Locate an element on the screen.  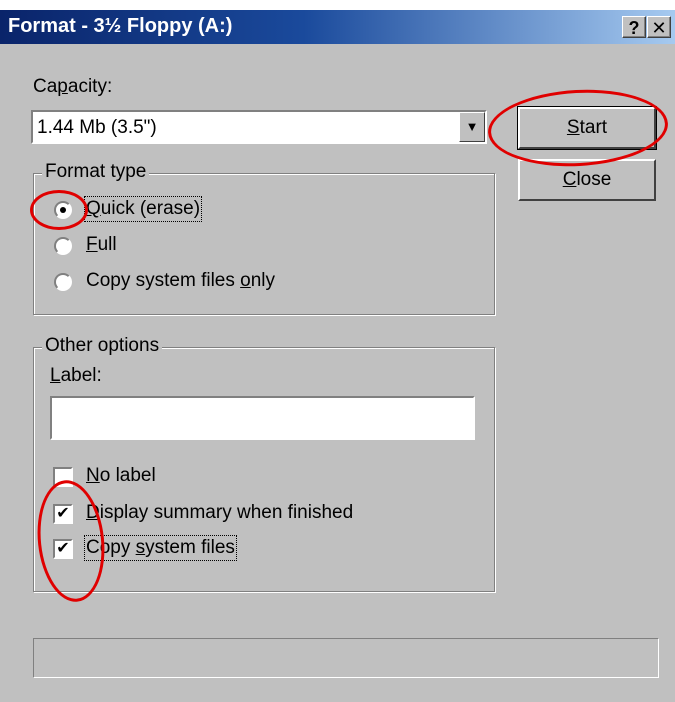
quick-erase-label: Quick (erase) is located at coordinates (143, 209).